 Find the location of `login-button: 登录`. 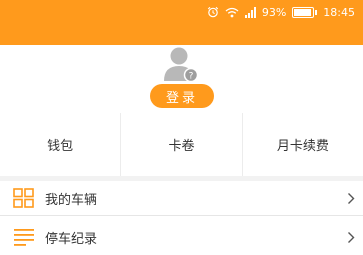

login-button: 登录 is located at coordinates (182, 96).